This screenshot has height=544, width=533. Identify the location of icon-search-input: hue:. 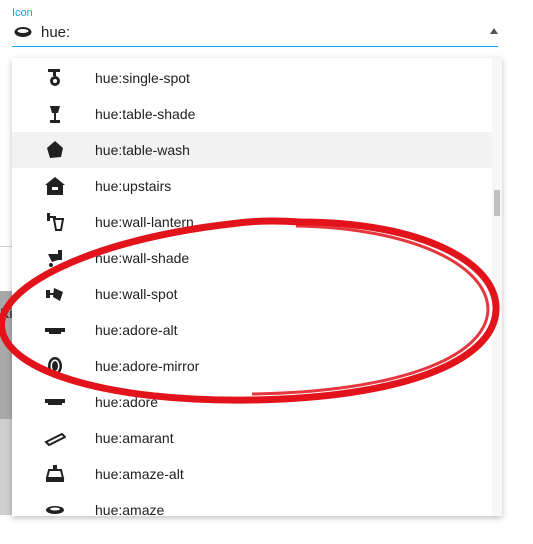
(55, 32).